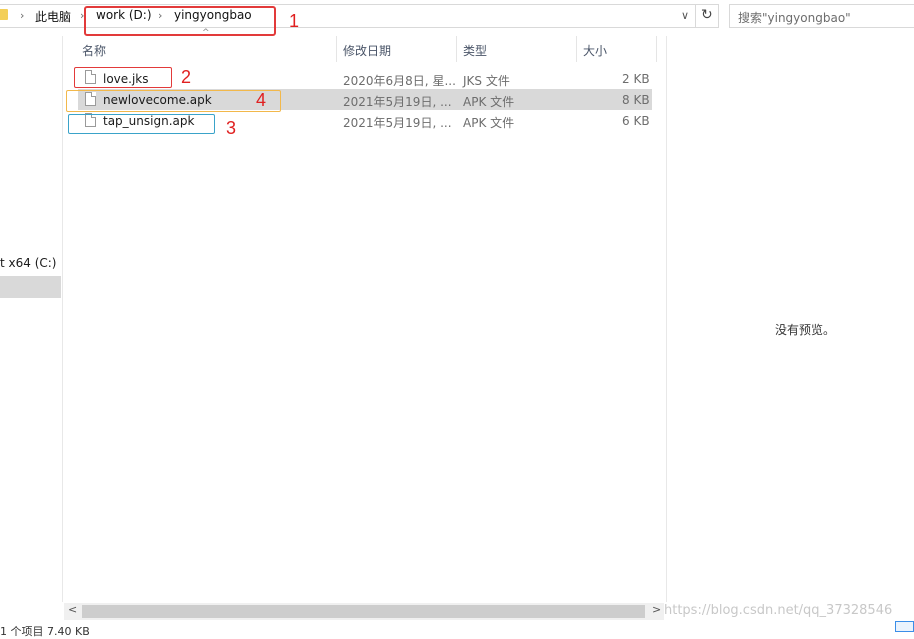 The height and width of the screenshot is (639, 914). What do you see at coordinates (636, 121) in the screenshot?
I see `file-size: 6 KB` at bounding box center [636, 121].